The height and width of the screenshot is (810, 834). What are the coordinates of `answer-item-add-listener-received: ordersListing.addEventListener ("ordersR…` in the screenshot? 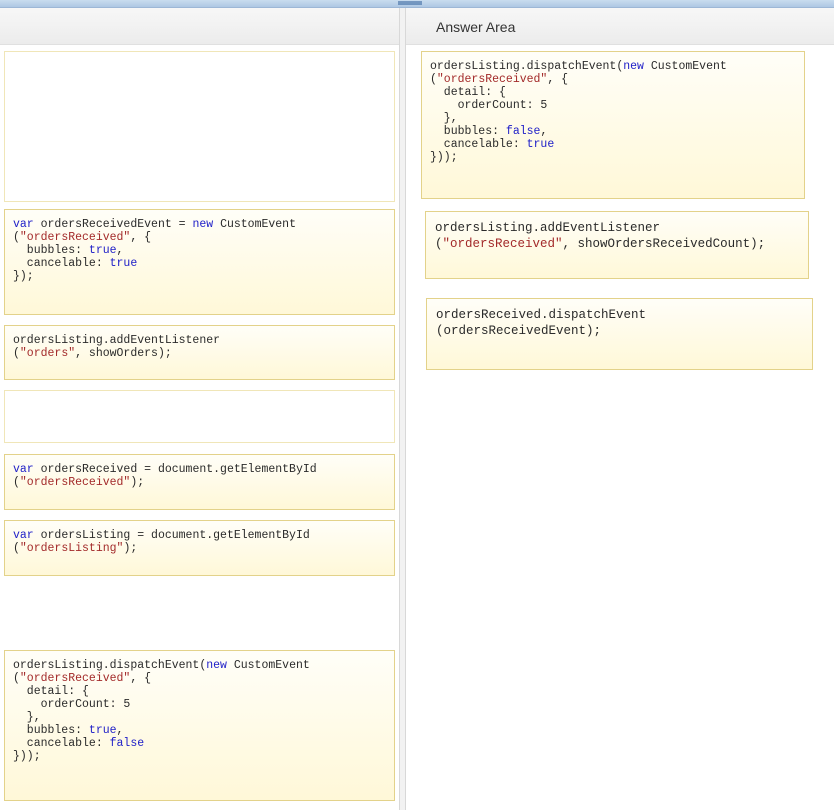 It's located at (617, 245).